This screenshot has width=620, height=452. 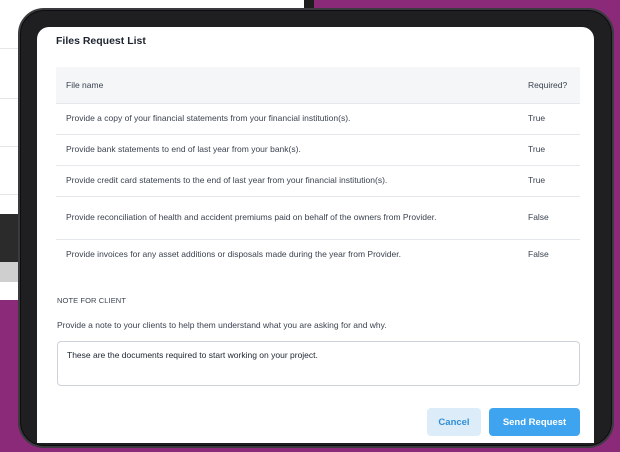 I want to click on note-heading: NOTE FOR CLIENT, so click(x=92, y=300).